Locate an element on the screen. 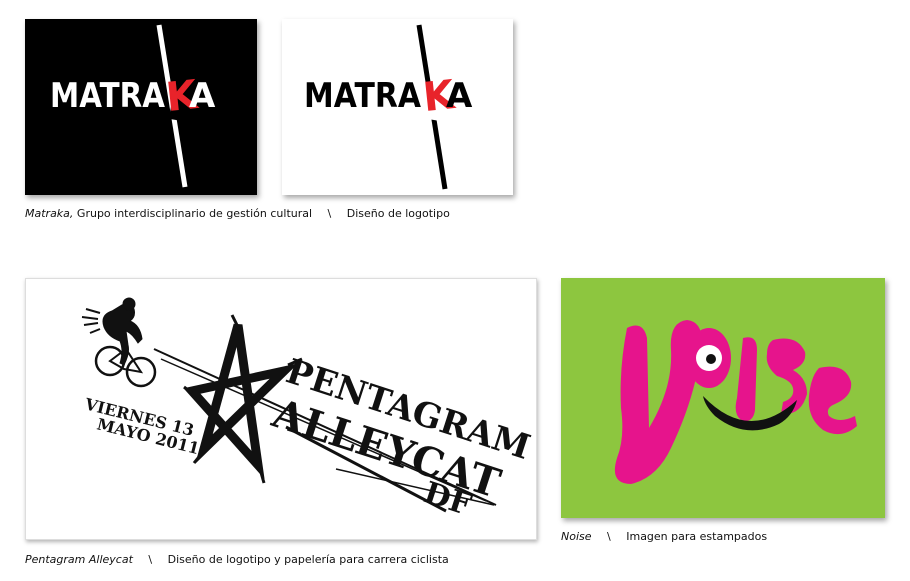  noise-hand-lettering is located at coordinates (735, 402).